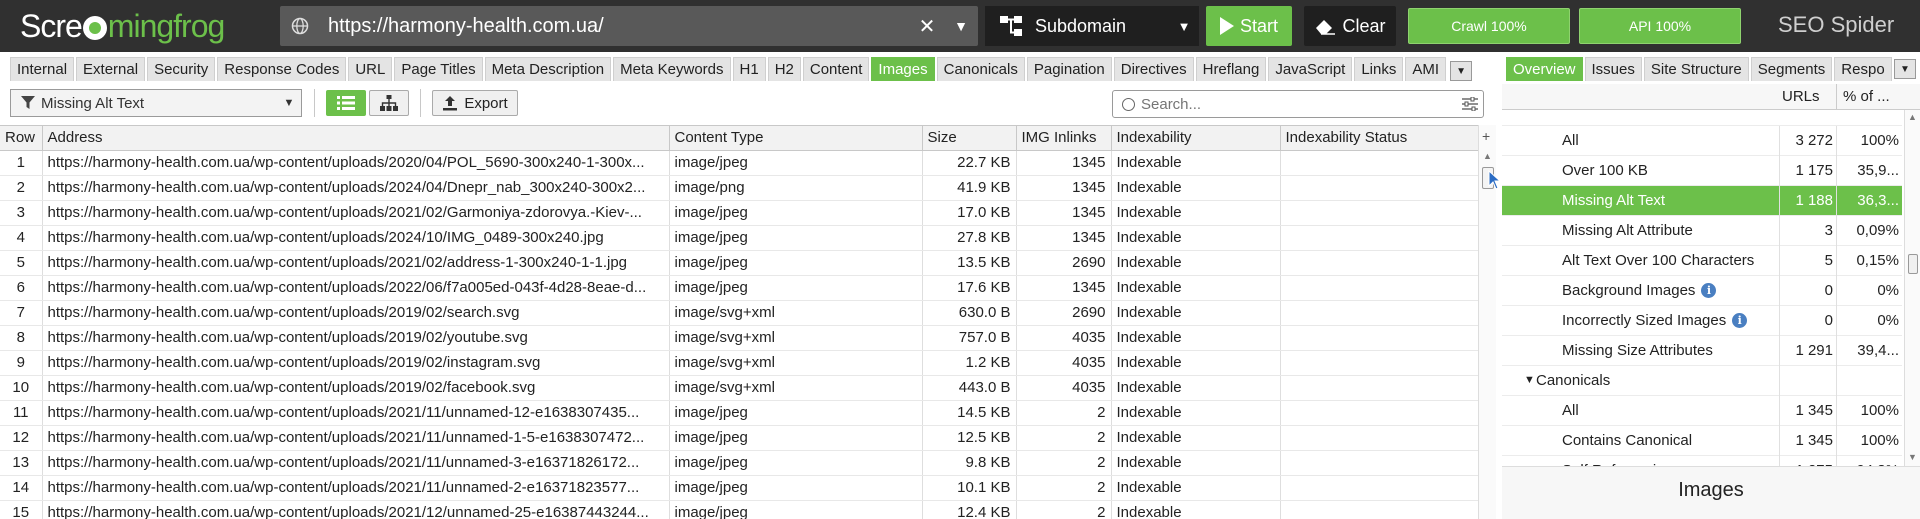  What do you see at coordinates (1702, 231) in the screenshot?
I see `overview-row: Missing Alt Attribute 3 0,09%` at bounding box center [1702, 231].